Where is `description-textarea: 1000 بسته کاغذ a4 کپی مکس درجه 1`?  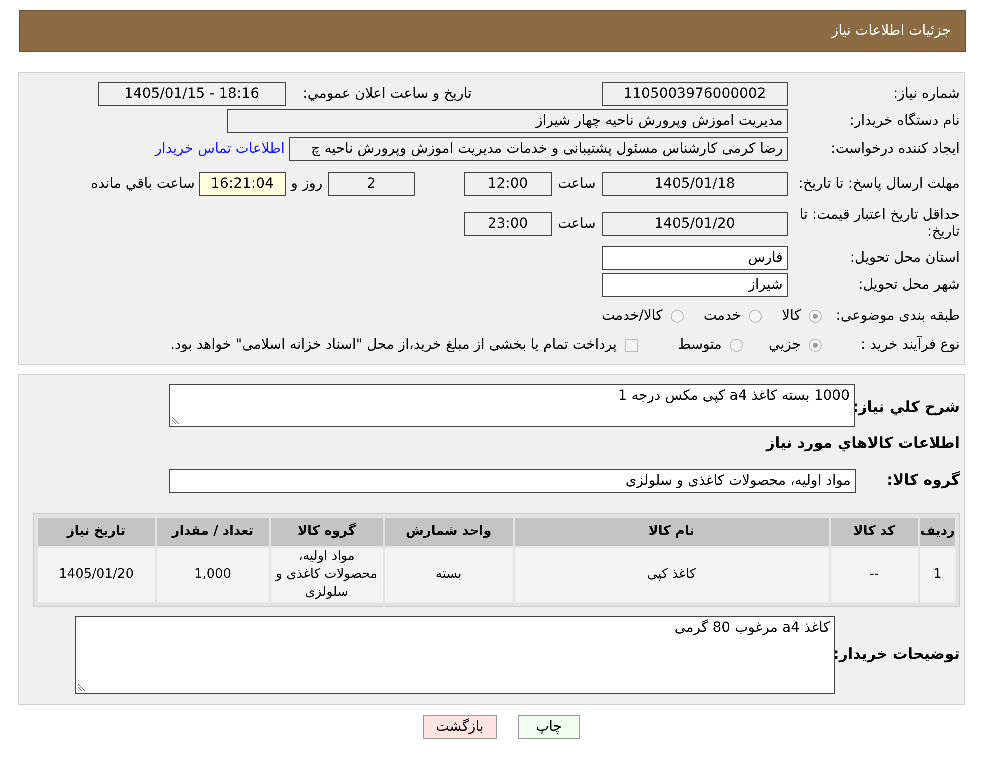 description-textarea: 1000 بسته کاغذ a4 کپی مکس درجه 1 is located at coordinates (512, 405).